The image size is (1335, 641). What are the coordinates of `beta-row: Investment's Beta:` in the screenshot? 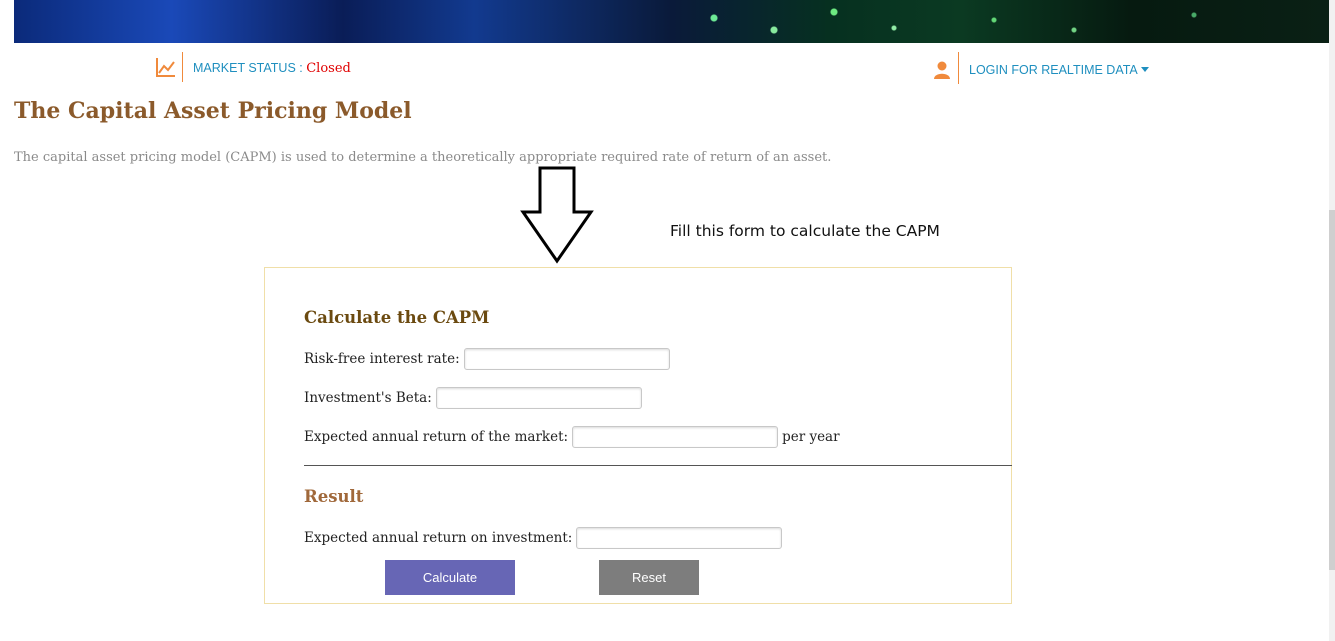 It's located at (473, 398).